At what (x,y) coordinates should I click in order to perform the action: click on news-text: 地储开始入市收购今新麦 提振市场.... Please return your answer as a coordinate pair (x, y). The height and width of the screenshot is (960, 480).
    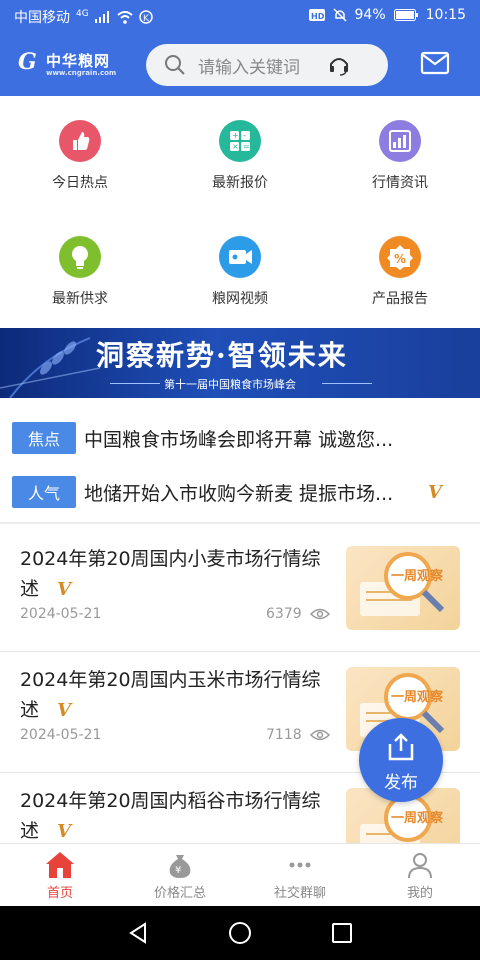
    Looking at the image, I should click on (239, 493).